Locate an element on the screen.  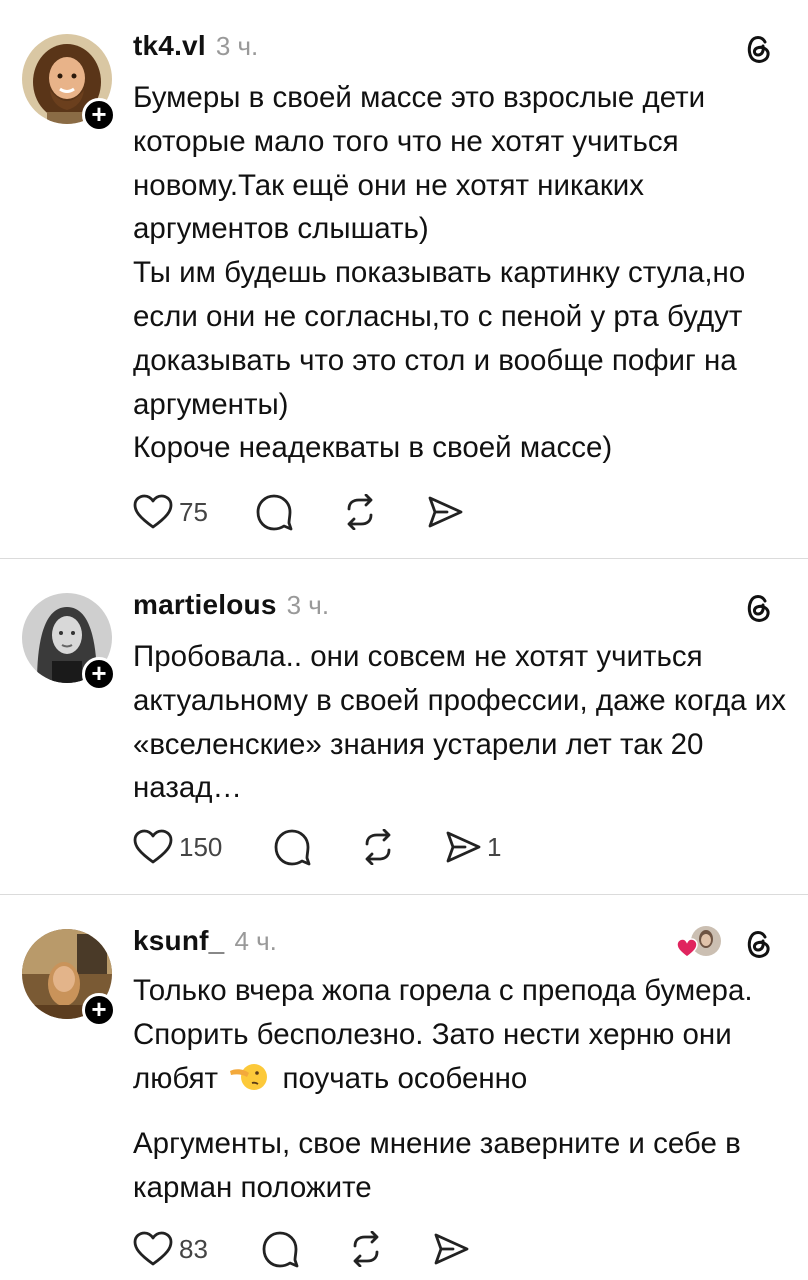
share-button: 1 is located at coordinates (473, 847).